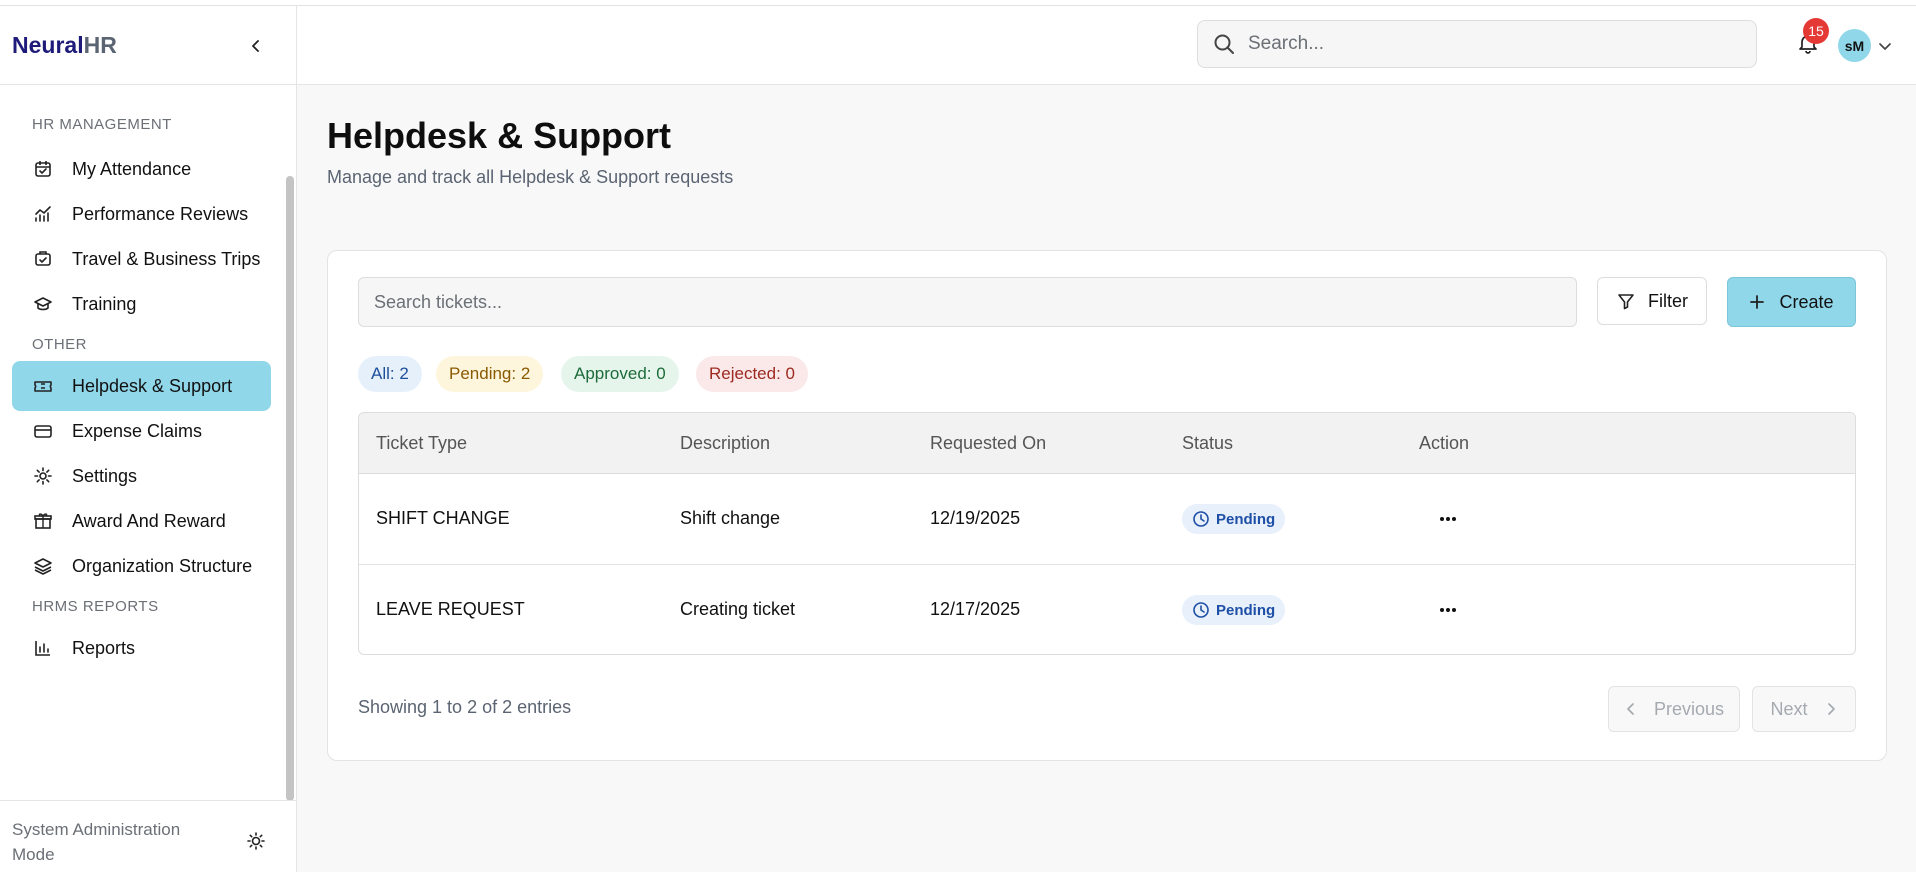 This screenshot has height=872, width=1916. I want to click on brand-bar: NeuralHR, so click(148, 45).